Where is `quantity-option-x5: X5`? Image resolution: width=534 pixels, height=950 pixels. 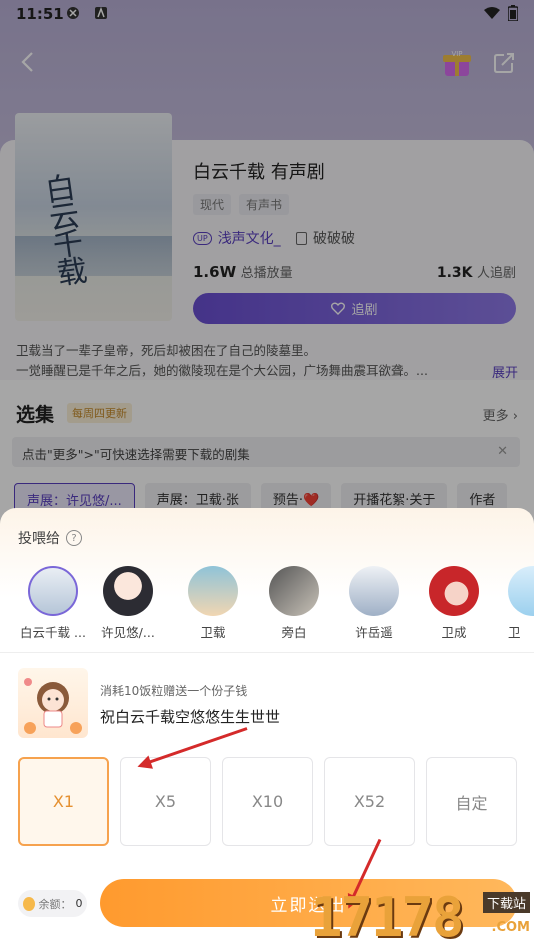 quantity-option-x5: X5 is located at coordinates (165, 801).